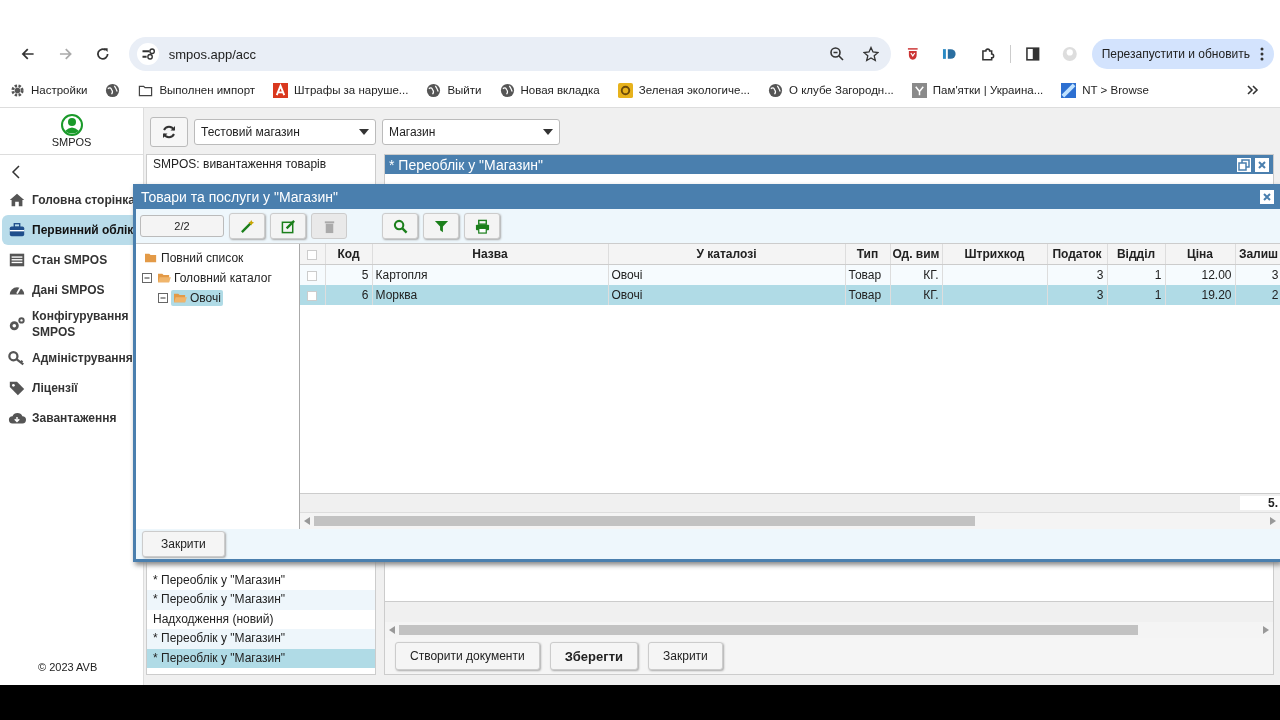  What do you see at coordinates (147, 54) in the screenshot?
I see `site-settings-icon` at bounding box center [147, 54].